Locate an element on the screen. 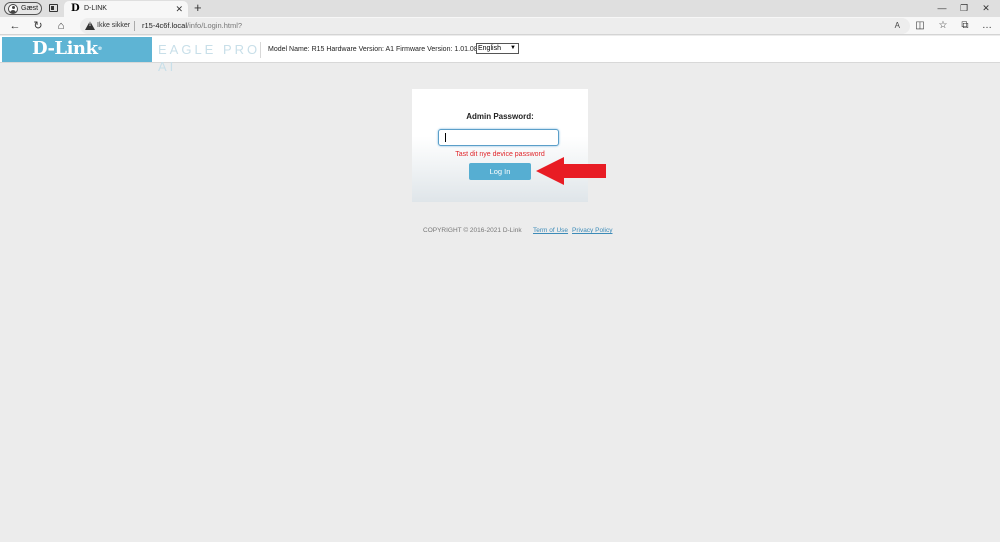 The height and width of the screenshot is (542, 1000). back-icon: ← is located at coordinates (15, 26).